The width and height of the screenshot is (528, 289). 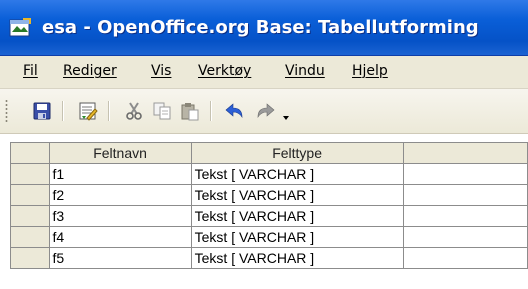 I want to click on field-name-cell: f2, so click(x=120, y=195).